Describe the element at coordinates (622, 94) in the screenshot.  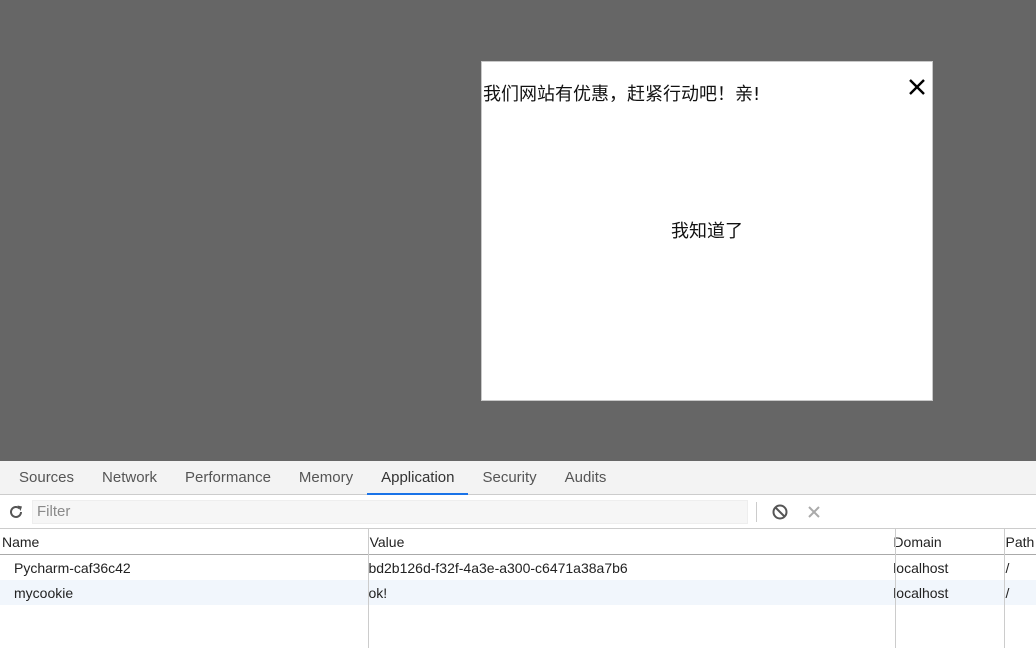
I see `popup-message: 我们网站有优惠，赶紧行动吧！亲!` at that location.